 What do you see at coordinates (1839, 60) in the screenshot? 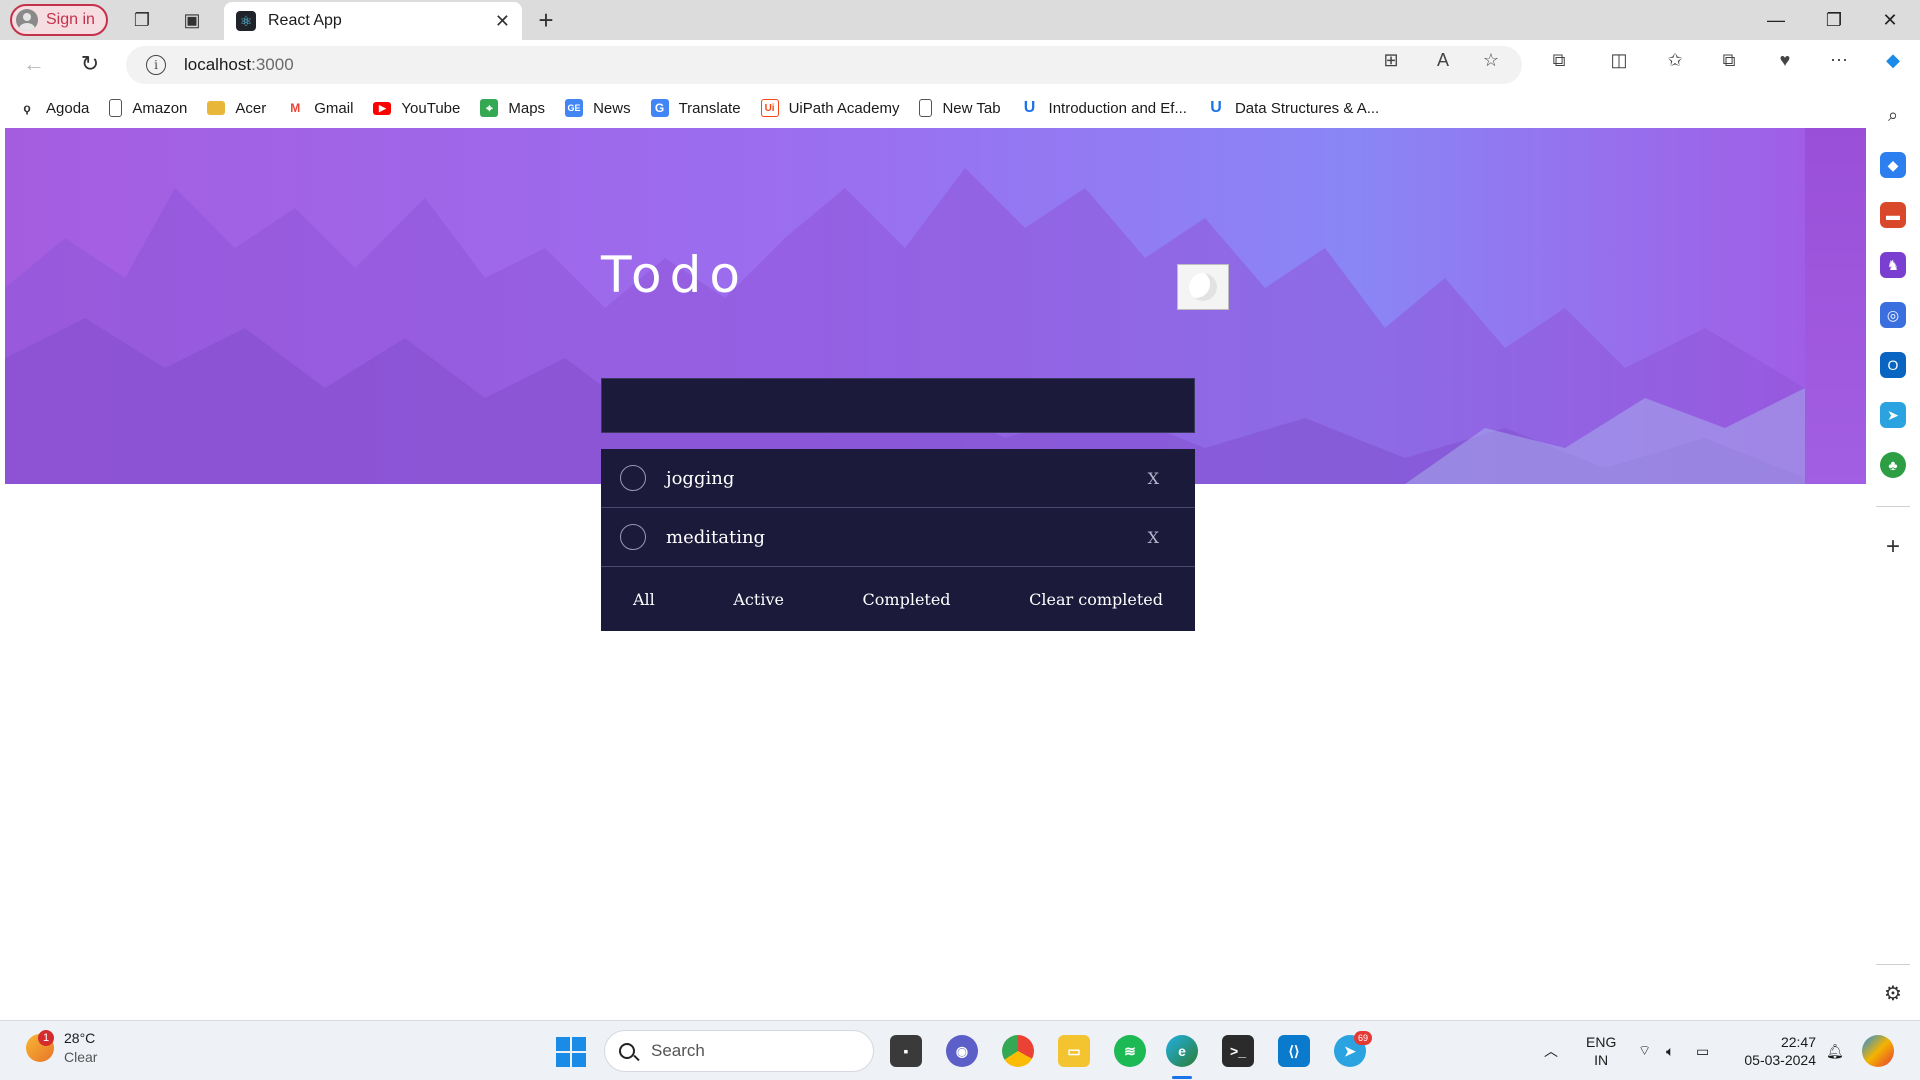
I see `more-menu-icon: ⋯` at bounding box center [1839, 60].